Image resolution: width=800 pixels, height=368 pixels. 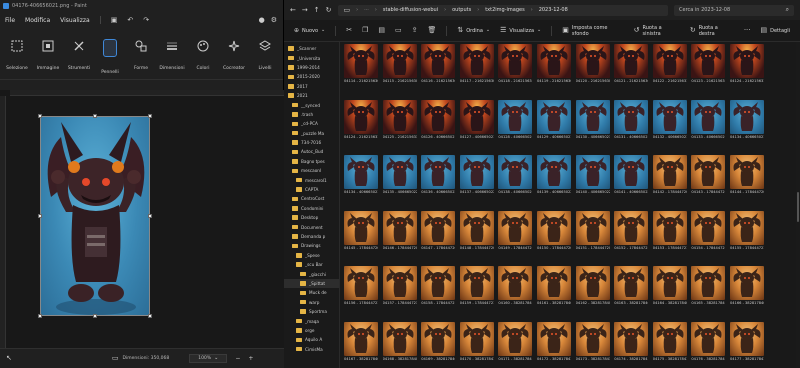 What do you see at coordinates (203, 52) in the screenshot?
I see `ribbon-colori: Colori` at bounding box center [203, 52].